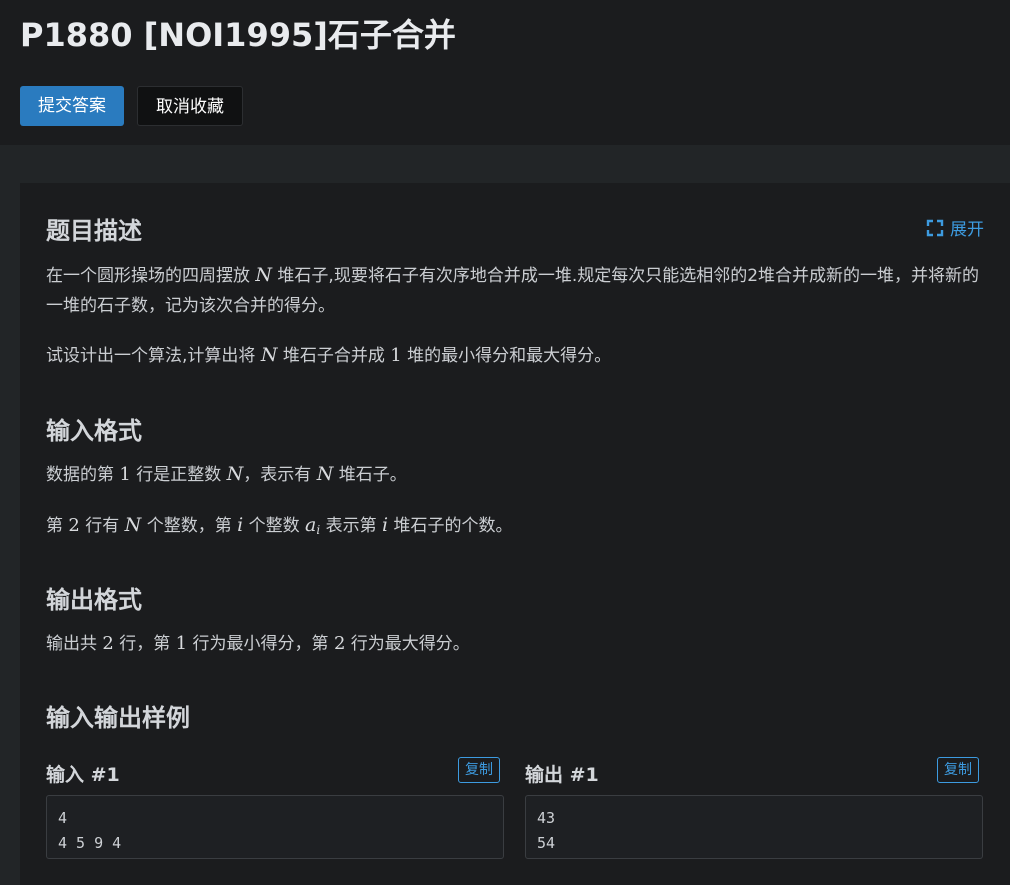 This screenshot has height=885, width=1010. Describe the element at coordinates (226, 474) in the screenshot. I see `input-format-line-1: 数据的第 1 行是正整数 N，表示有 N 堆石子。` at that location.